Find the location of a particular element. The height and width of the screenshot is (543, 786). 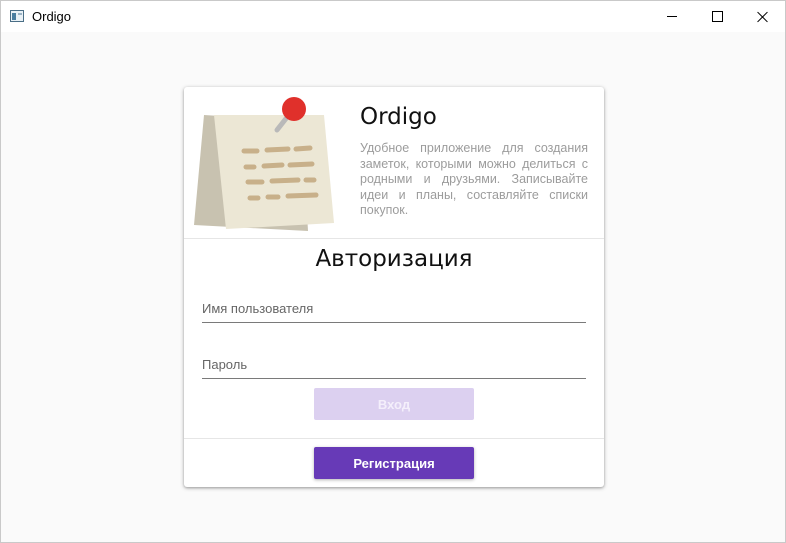

username-field: Имя пользователя is located at coordinates (394, 308).